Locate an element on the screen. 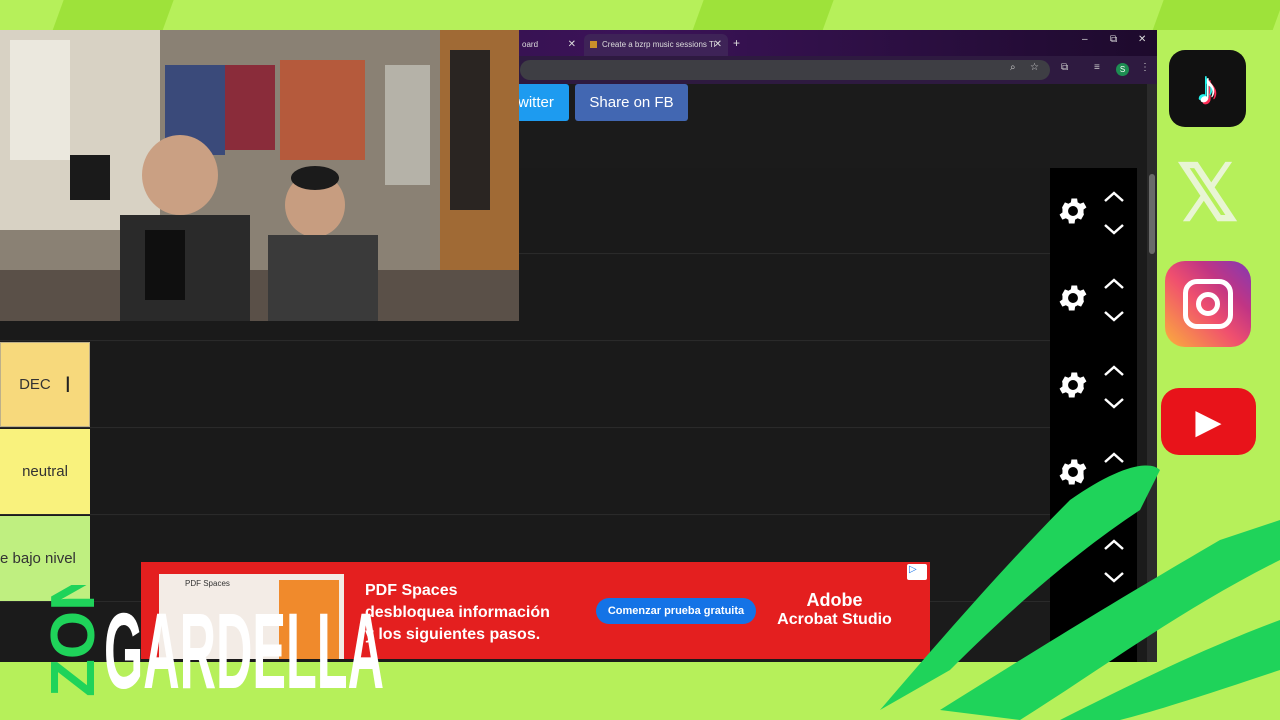  logo-word-zona: ZONA is located at coordinates (71, 641).